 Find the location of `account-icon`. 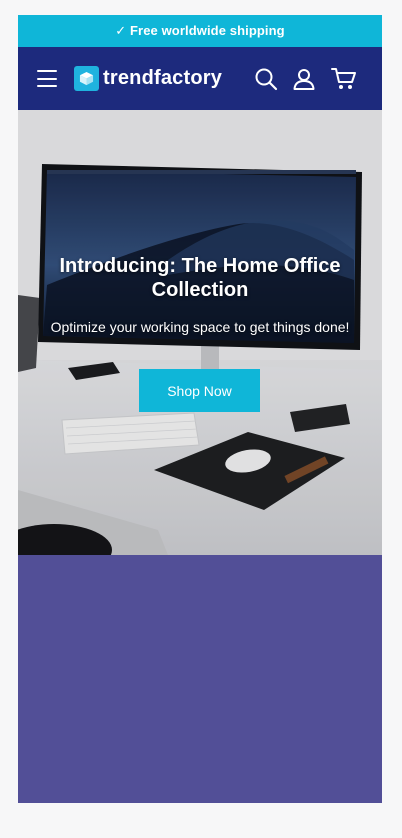

account-icon is located at coordinates (304, 79).